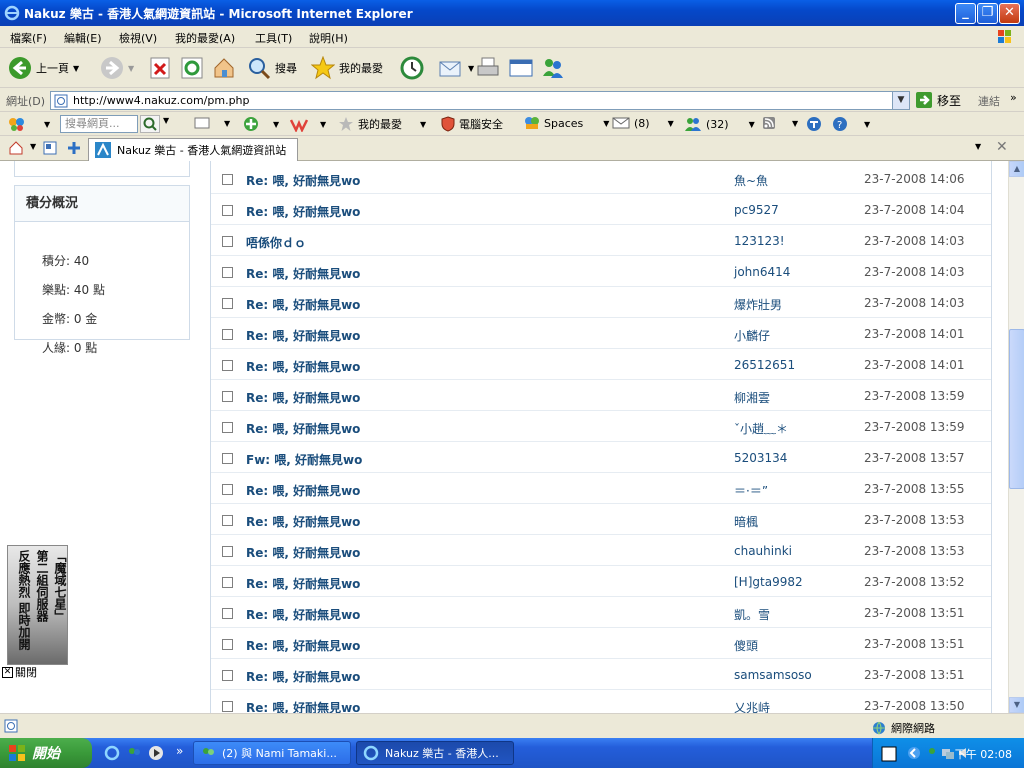  What do you see at coordinates (112, 753) in the screenshot?
I see `ie-quicklaunch-icon` at bounding box center [112, 753].